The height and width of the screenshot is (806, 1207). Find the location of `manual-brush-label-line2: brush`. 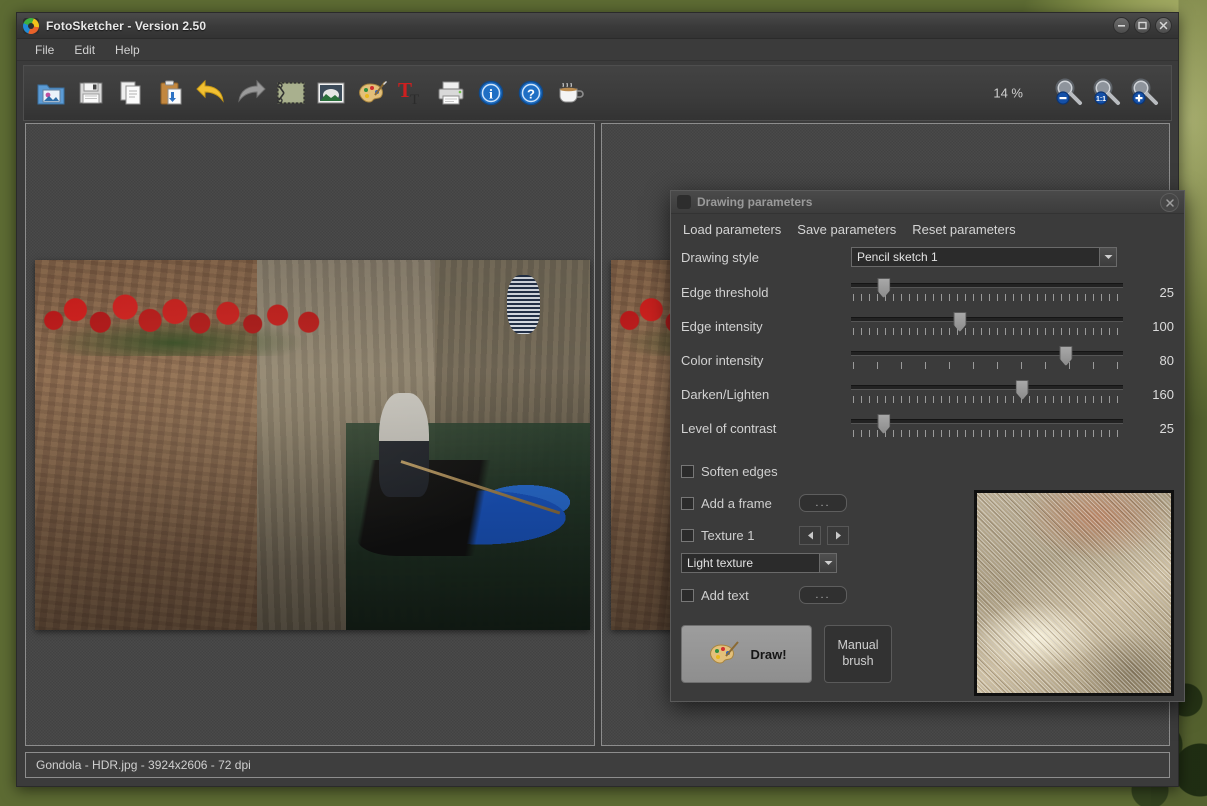

manual-brush-label-line2: brush is located at coordinates (858, 661).